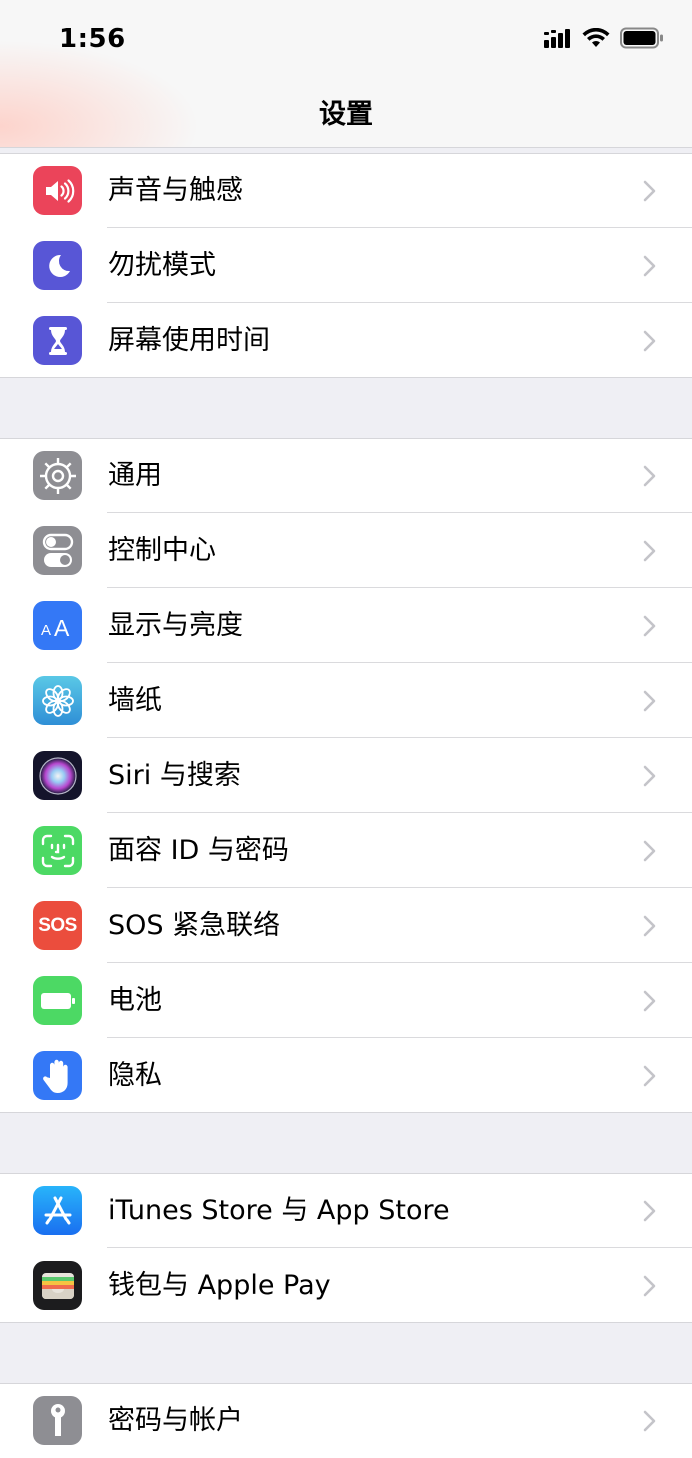 The image size is (692, 1458). What do you see at coordinates (57, 1000) in the screenshot?
I see `battery-icon` at bounding box center [57, 1000].